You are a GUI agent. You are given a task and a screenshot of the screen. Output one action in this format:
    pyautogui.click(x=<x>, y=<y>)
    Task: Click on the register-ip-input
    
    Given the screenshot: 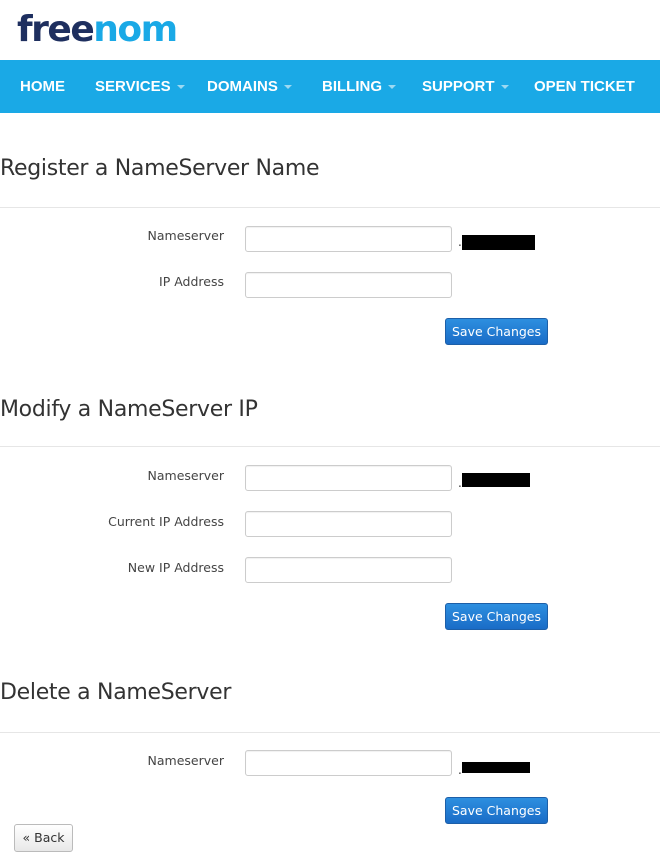 What is the action you would take?
    pyautogui.click(x=348, y=285)
    